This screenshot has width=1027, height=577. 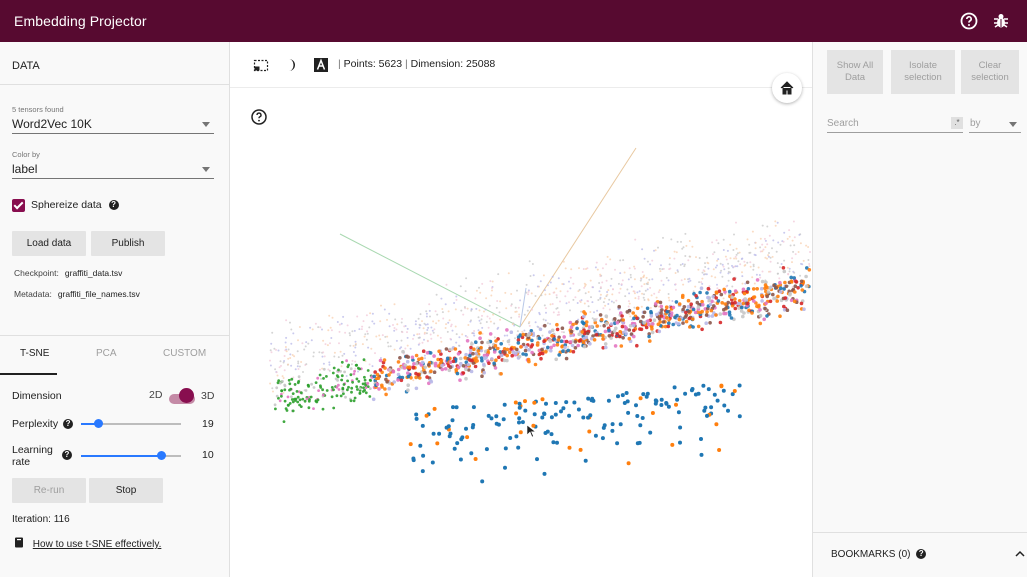 What do you see at coordinates (113, 124) in the screenshot?
I see `tensor-select: Word2Vec 10K` at bounding box center [113, 124].